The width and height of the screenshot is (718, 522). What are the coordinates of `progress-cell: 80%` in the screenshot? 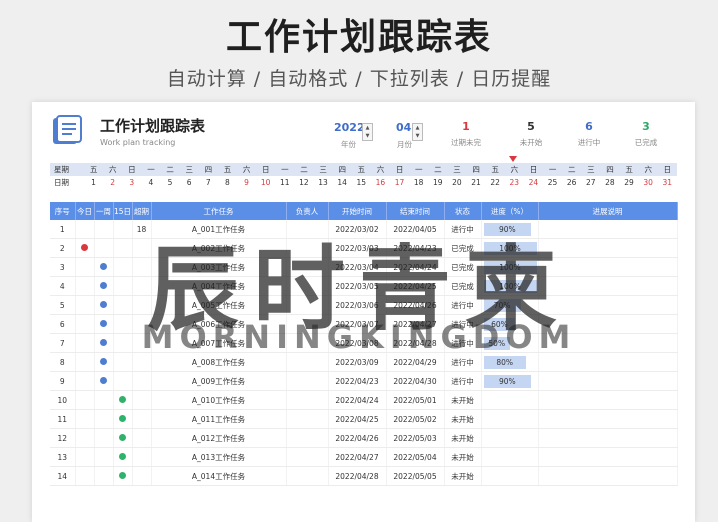 It's located at (510, 362).